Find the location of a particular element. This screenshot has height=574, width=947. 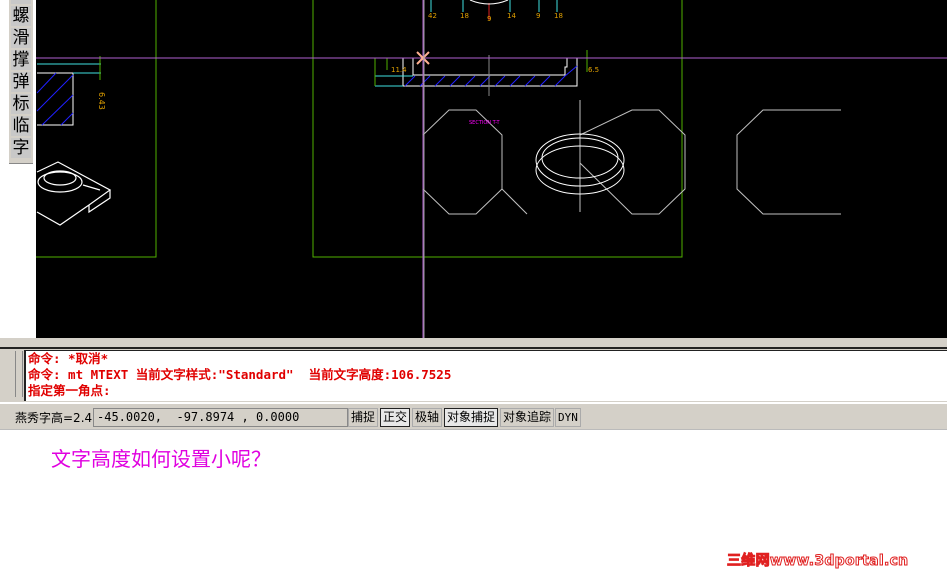

canvas-separator is located at coordinates (473, 343).